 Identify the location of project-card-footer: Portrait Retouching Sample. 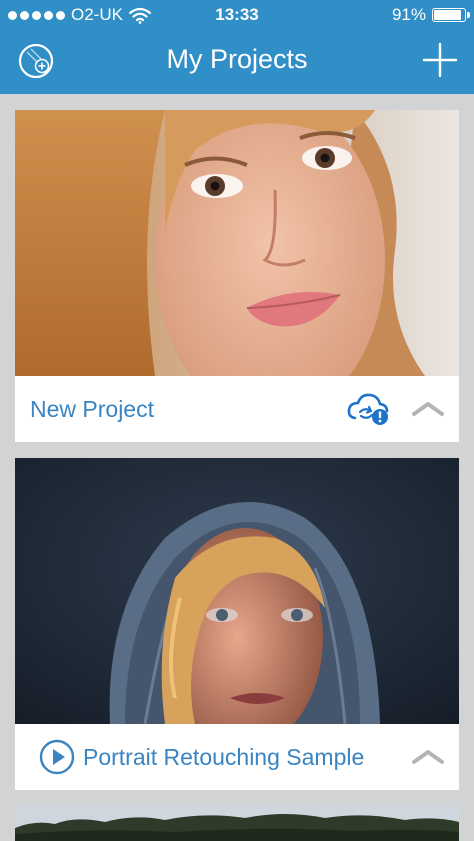
(237, 757).